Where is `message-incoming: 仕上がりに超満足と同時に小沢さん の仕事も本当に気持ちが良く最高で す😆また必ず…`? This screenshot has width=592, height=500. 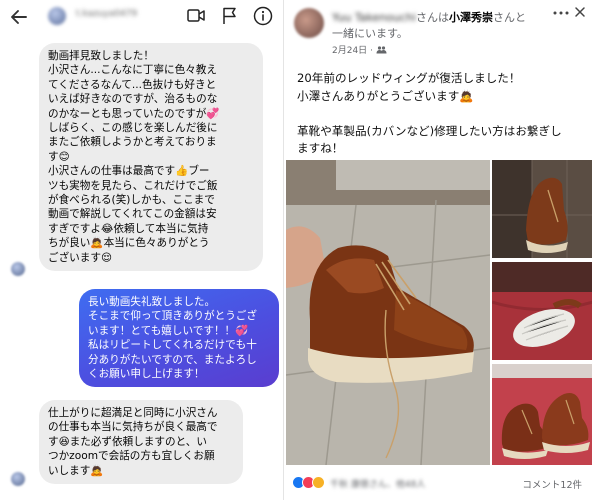
message-incoming: 仕上がりに超満足と同時に小沢さん の仕事も本当に気持ちが良く最高で す😆また必ず… is located at coordinates (141, 442).